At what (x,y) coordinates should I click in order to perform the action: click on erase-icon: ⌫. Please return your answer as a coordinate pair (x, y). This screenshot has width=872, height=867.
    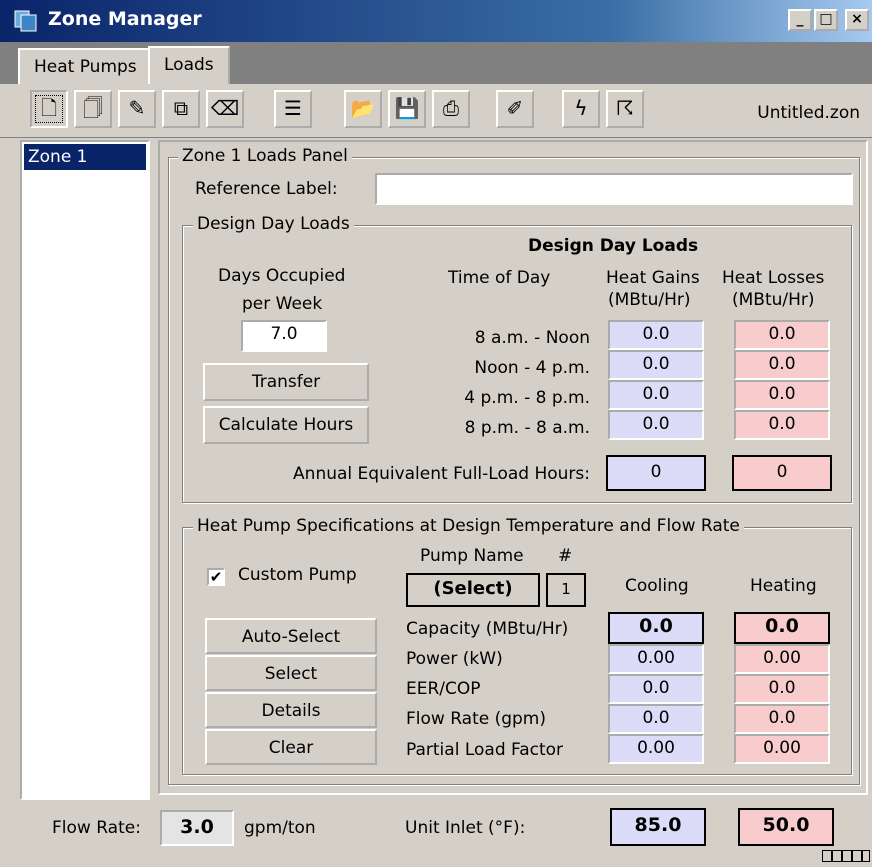
    Looking at the image, I should click on (225, 109).